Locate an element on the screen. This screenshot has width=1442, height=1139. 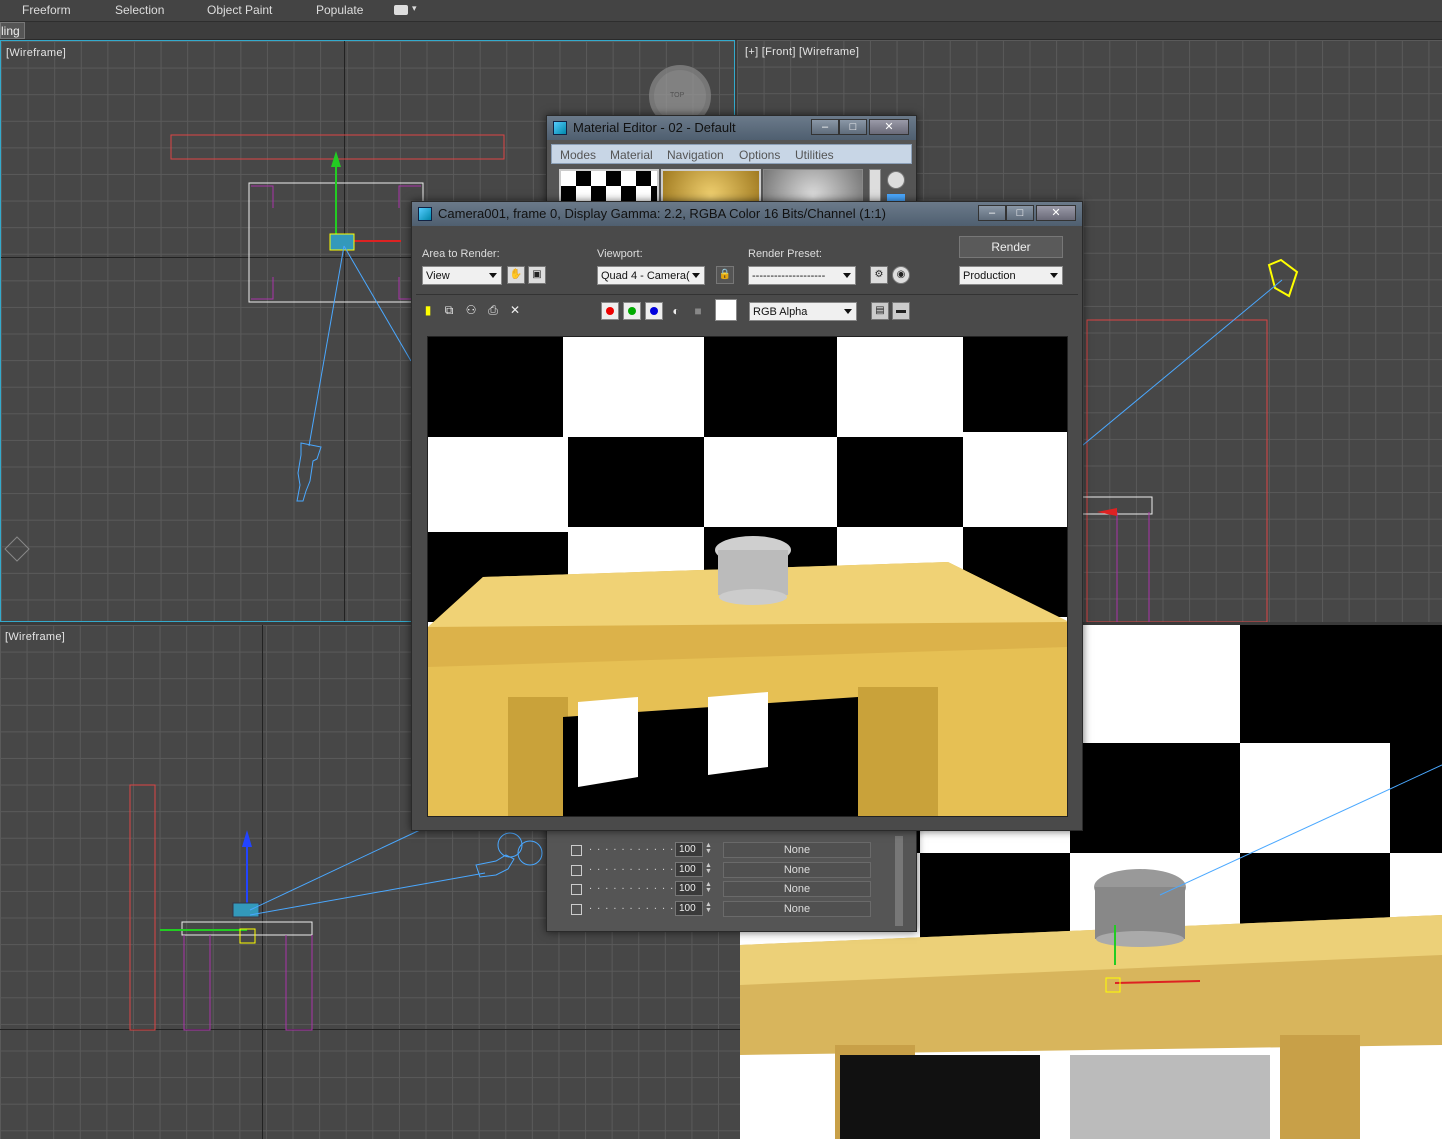
auto-region-icon: ▣ is located at coordinates (537, 275).